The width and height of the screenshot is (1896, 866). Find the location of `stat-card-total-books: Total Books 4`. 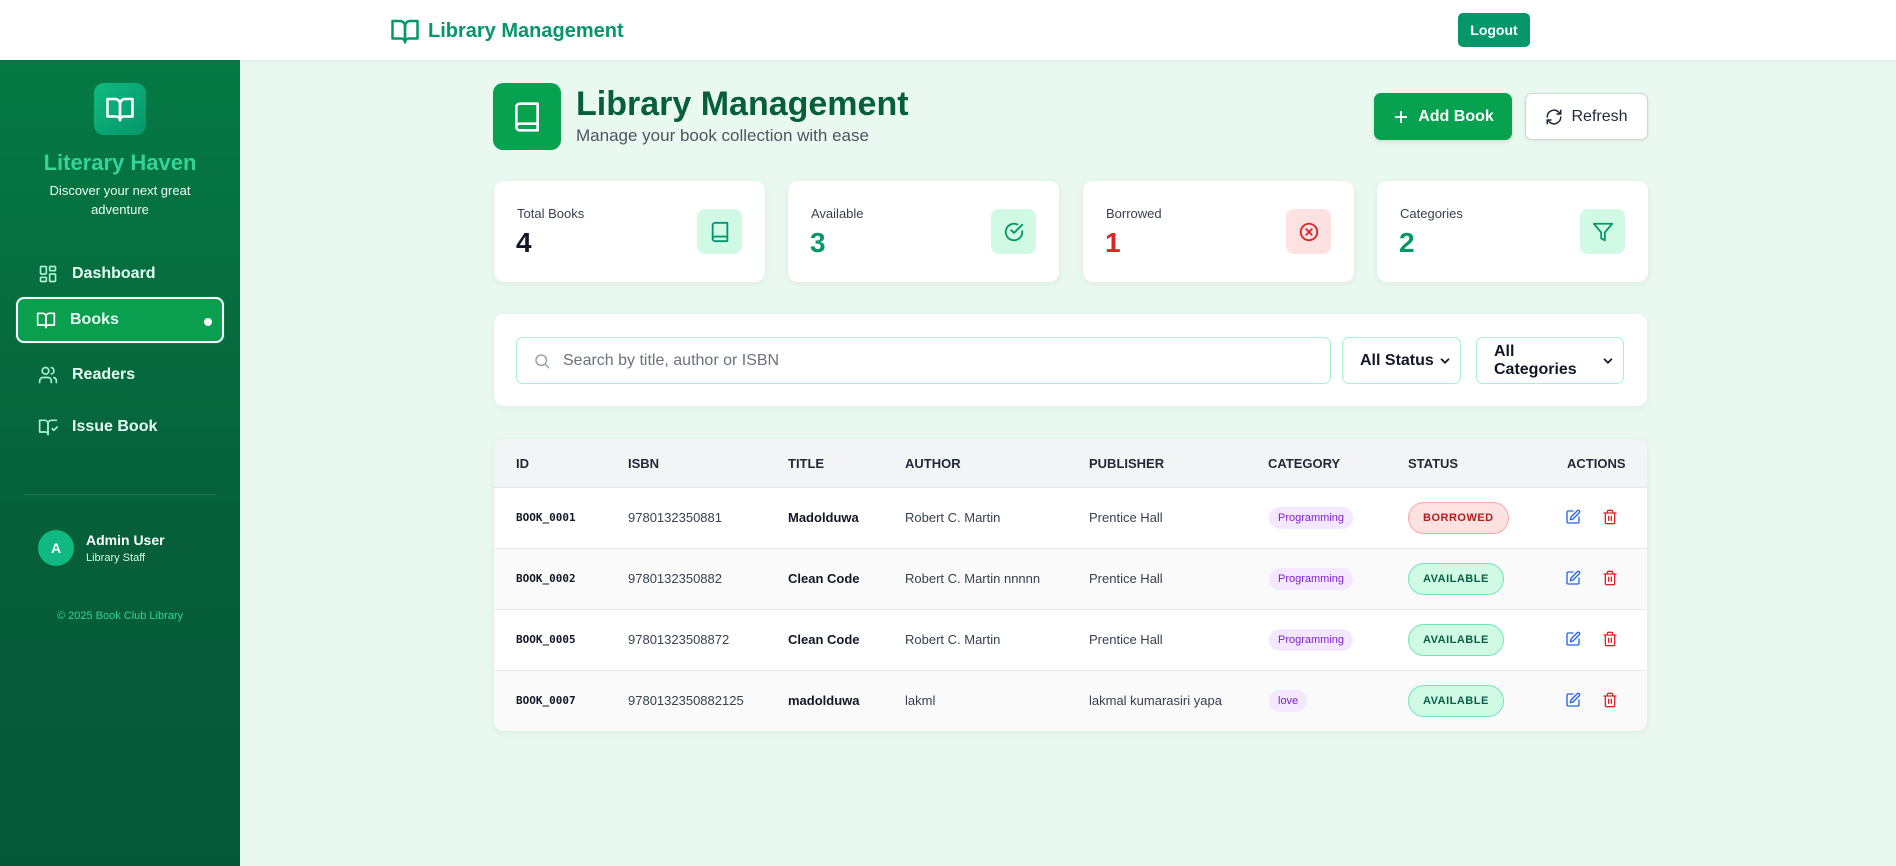

stat-card-total-books: Total Books 4 is located at coordinates (629, 231).